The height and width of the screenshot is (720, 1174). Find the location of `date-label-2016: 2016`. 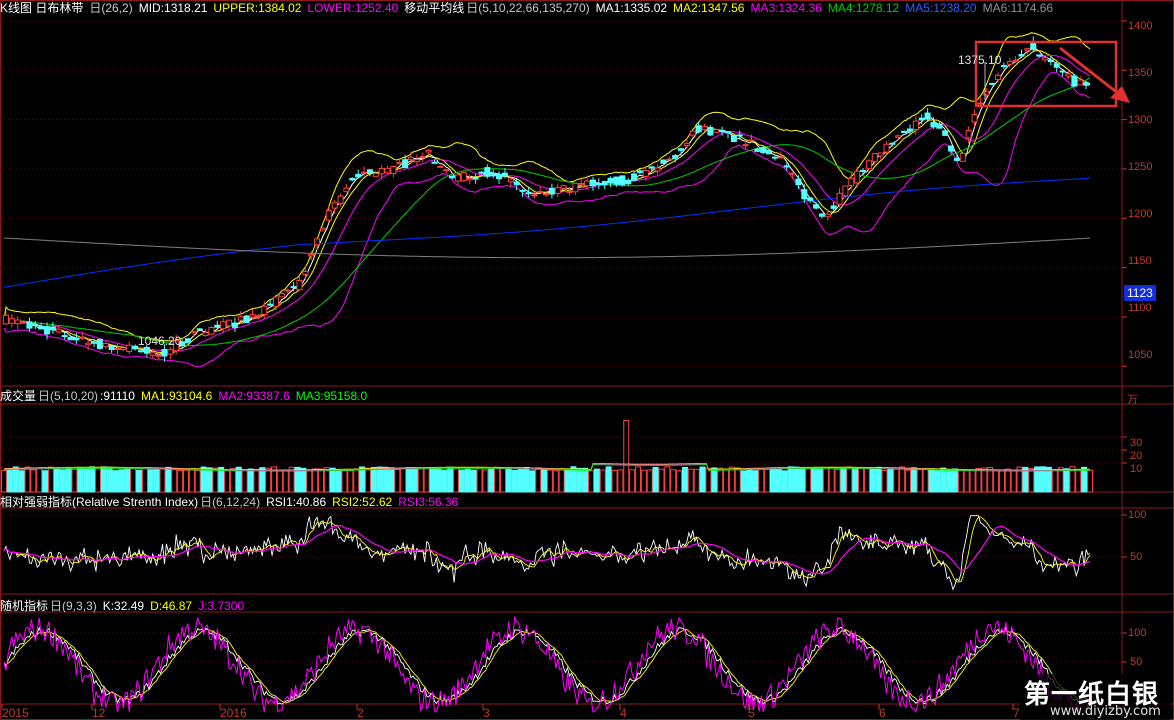

date-label-2016: 2016 is located at coordinates (233, 713).